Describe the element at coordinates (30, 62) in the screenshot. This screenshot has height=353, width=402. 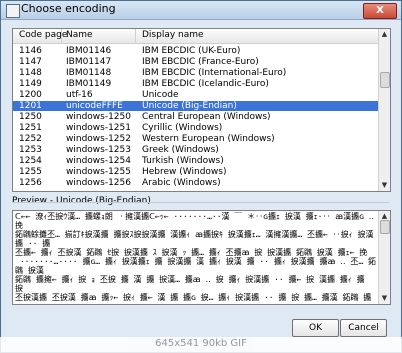
I see `code-page-cell: 1147` at that location.